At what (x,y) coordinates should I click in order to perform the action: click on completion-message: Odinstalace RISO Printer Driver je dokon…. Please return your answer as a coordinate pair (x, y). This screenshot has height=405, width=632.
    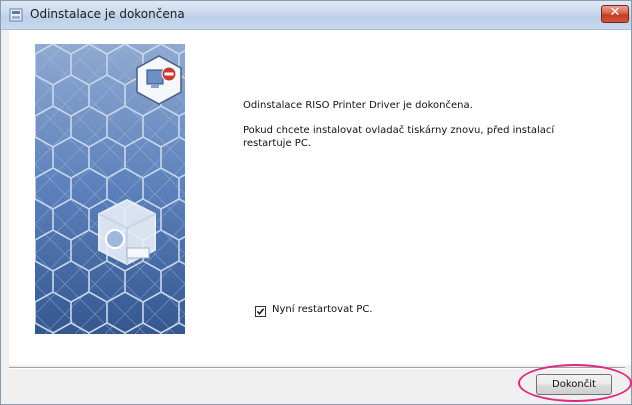
    Looking at the image, I should click on (358, 105).